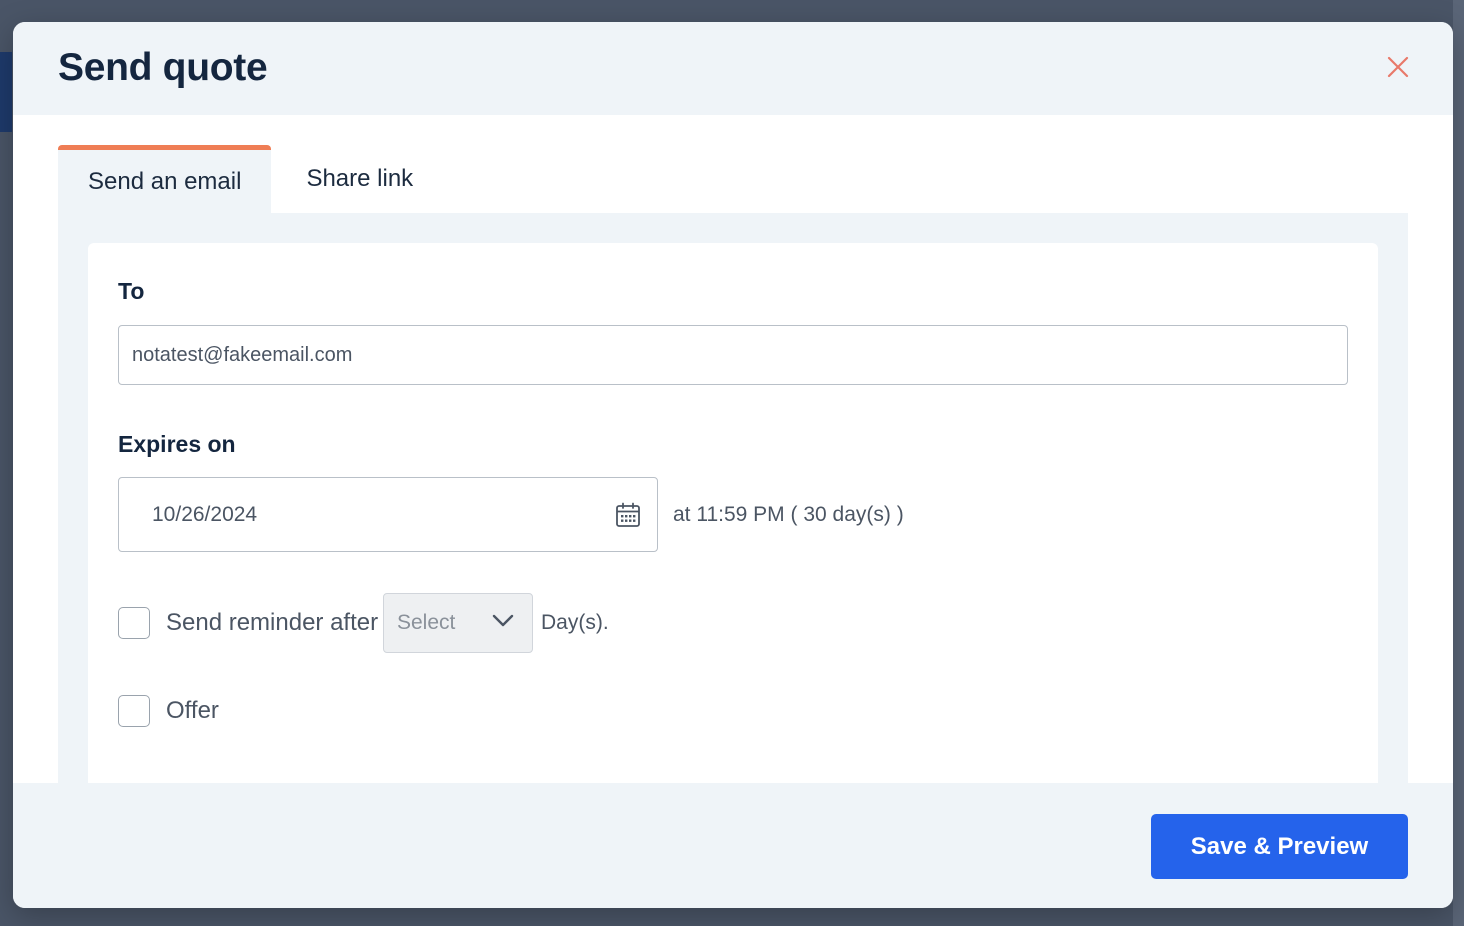 Image resolution: width=1464 pixels, height=926 pixels. What do you see at coordinates (134, 623) in the screenshot?
I see `reminder-checkbox` at bounding box center [134, 623].